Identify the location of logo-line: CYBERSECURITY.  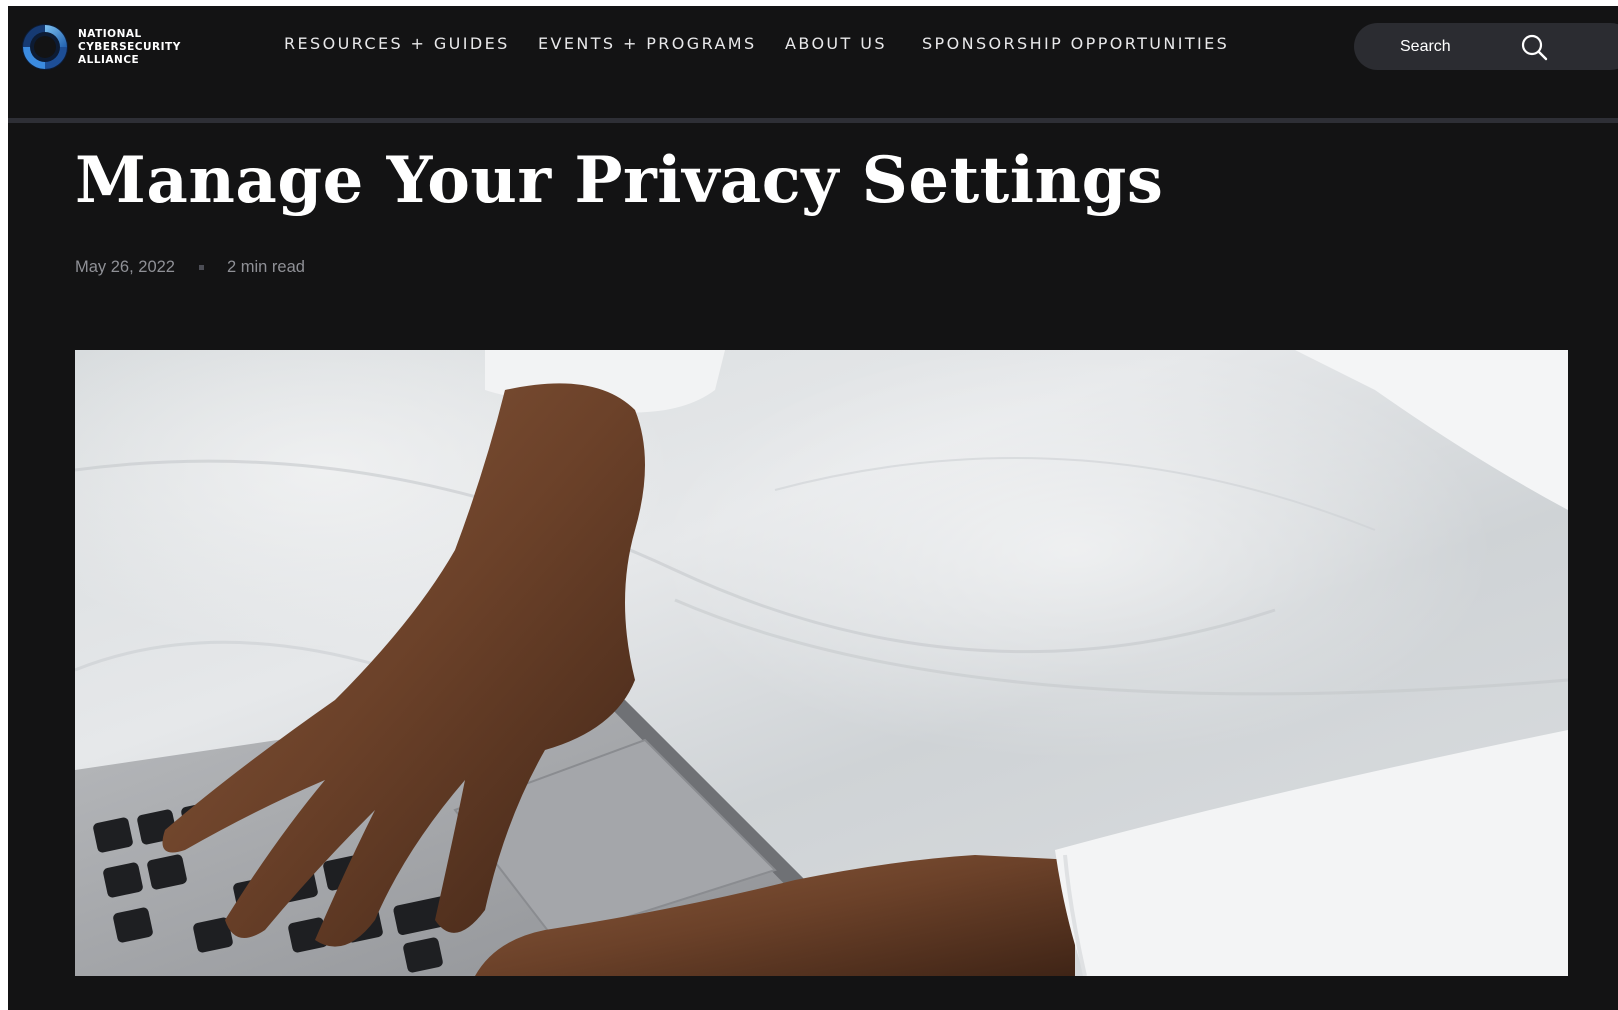
(129, 46).